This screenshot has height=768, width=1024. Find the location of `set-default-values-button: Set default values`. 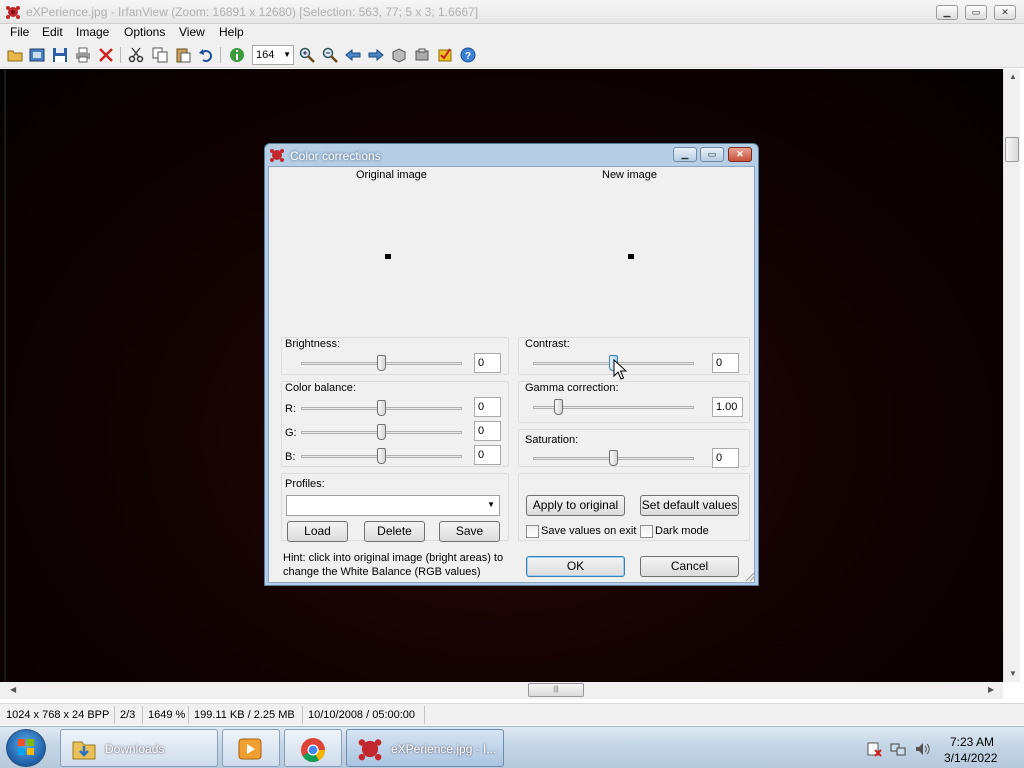

set-default-values-button: Set default values is located at coordinates (689, 505).